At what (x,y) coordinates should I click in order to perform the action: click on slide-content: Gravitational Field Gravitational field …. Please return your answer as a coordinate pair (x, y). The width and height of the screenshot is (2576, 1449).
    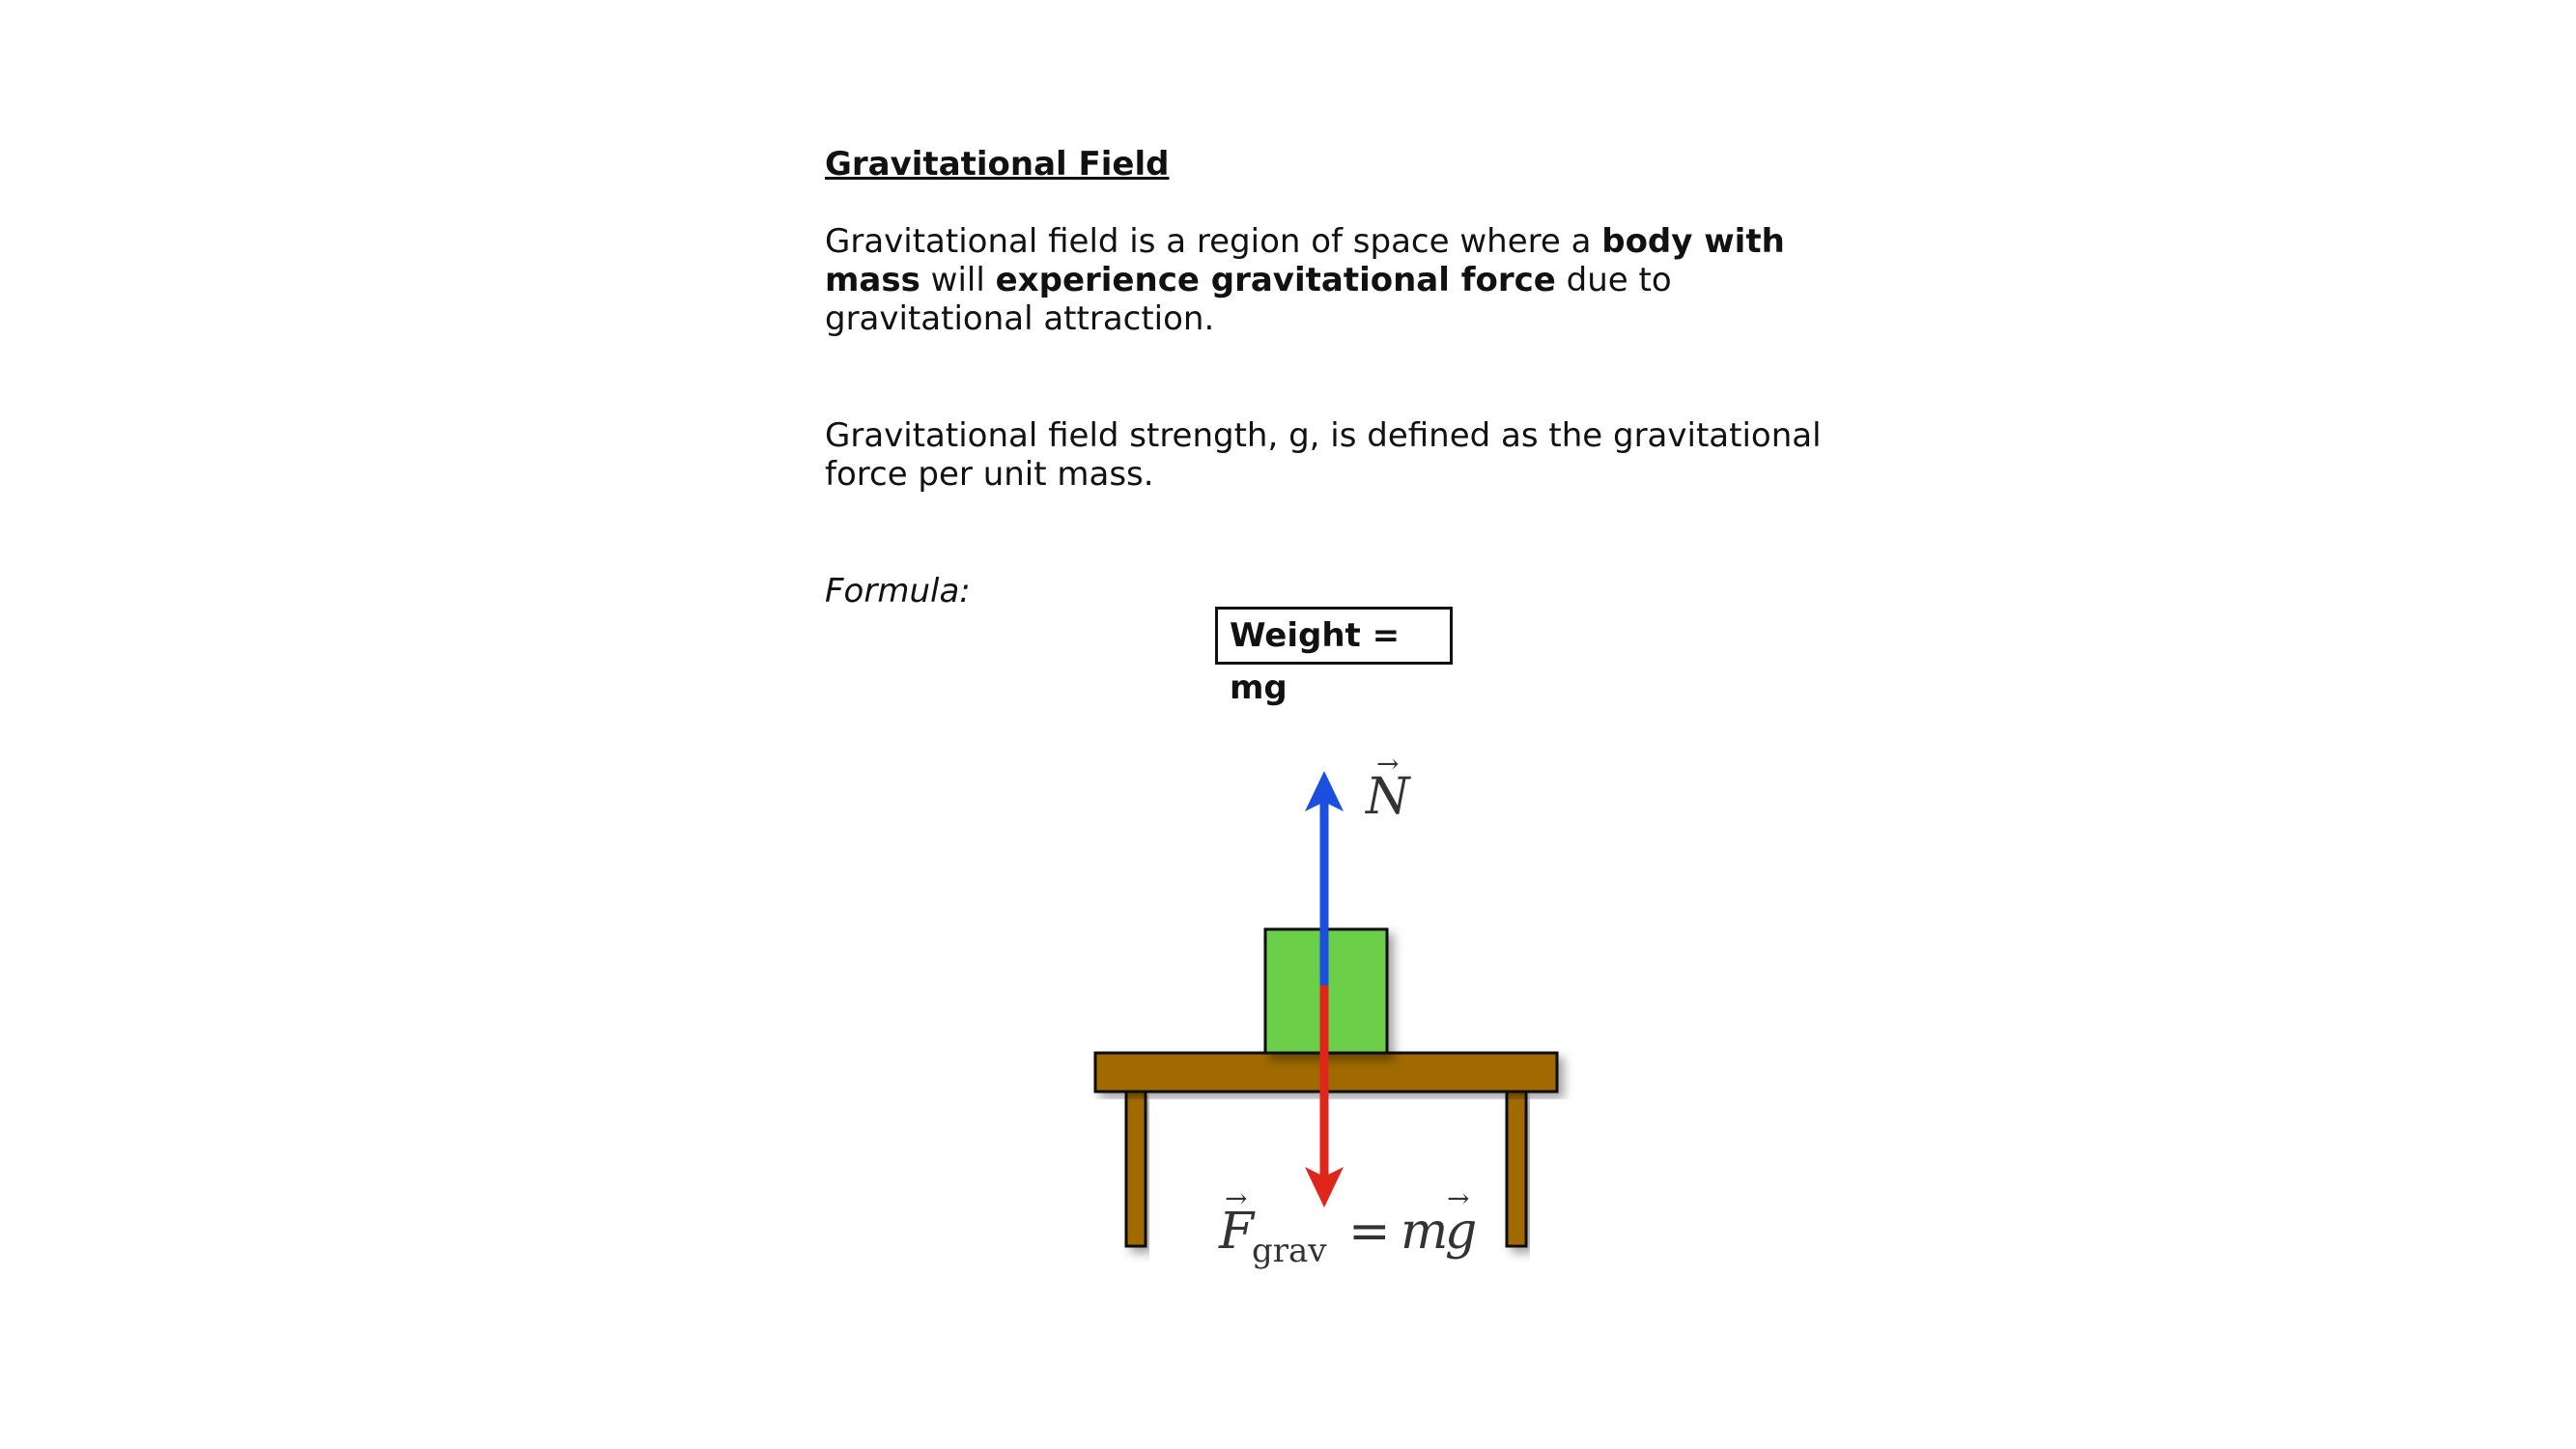
    Looking at the image, I should click on (1337, 378).